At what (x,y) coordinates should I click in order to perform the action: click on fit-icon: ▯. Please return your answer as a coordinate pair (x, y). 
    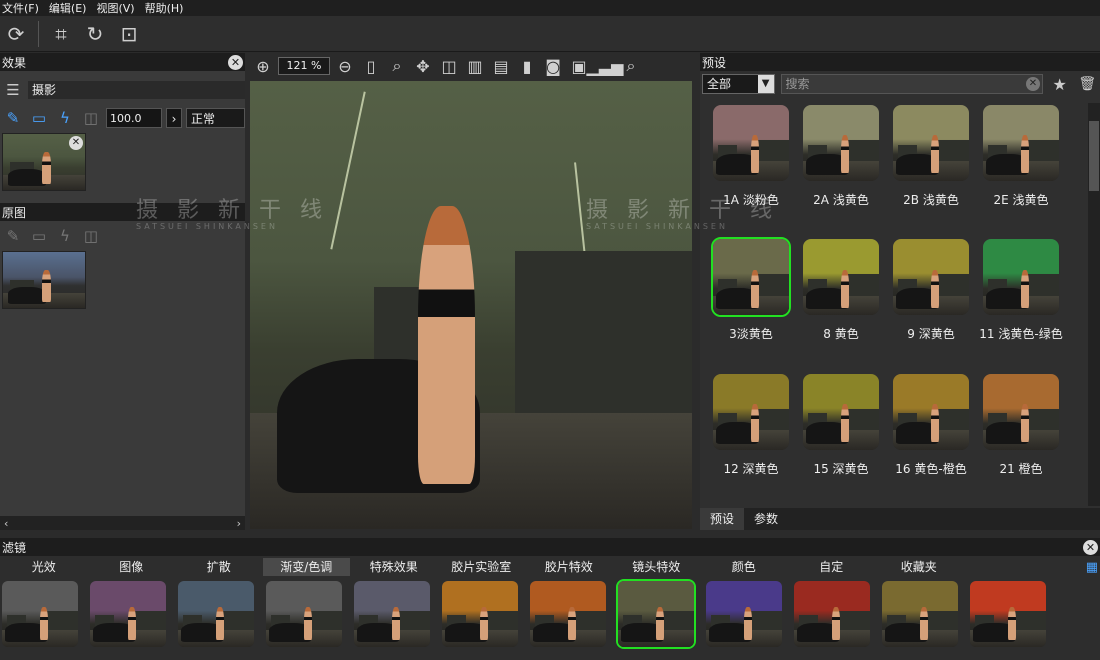
    Looking at the image, I should click on (371, 66).